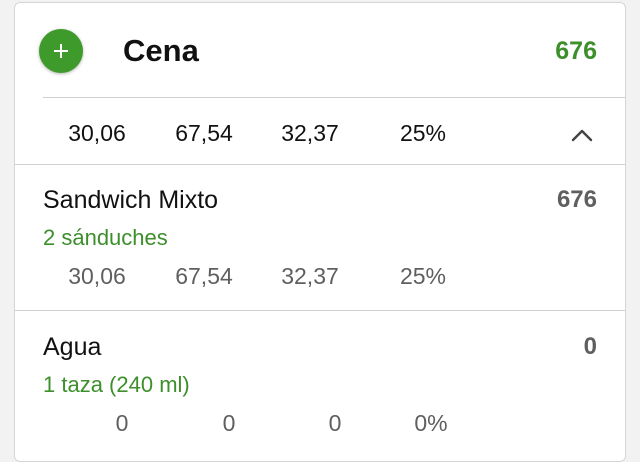  Describe the element at coordinates (204, 276) in the screenshot. I see `food-macro-value: 67,54` at that location.